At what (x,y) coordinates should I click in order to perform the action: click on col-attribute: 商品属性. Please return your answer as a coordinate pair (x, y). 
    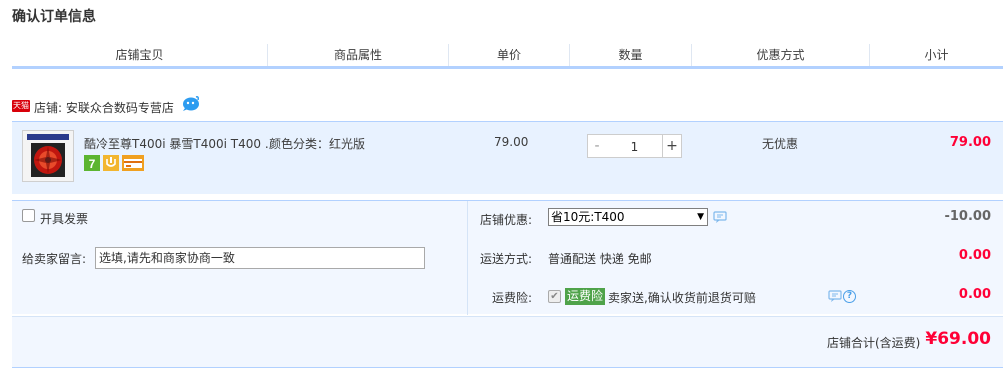
    Looking at the image, I should click on (357, 55).